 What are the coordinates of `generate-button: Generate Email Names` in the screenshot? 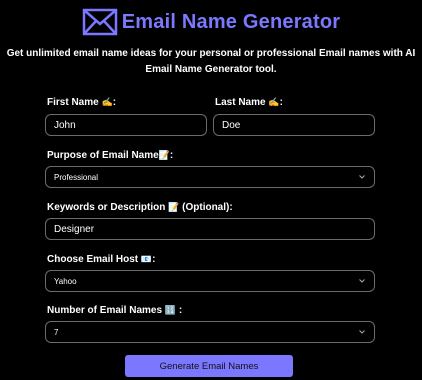 It's located at (209, 366).